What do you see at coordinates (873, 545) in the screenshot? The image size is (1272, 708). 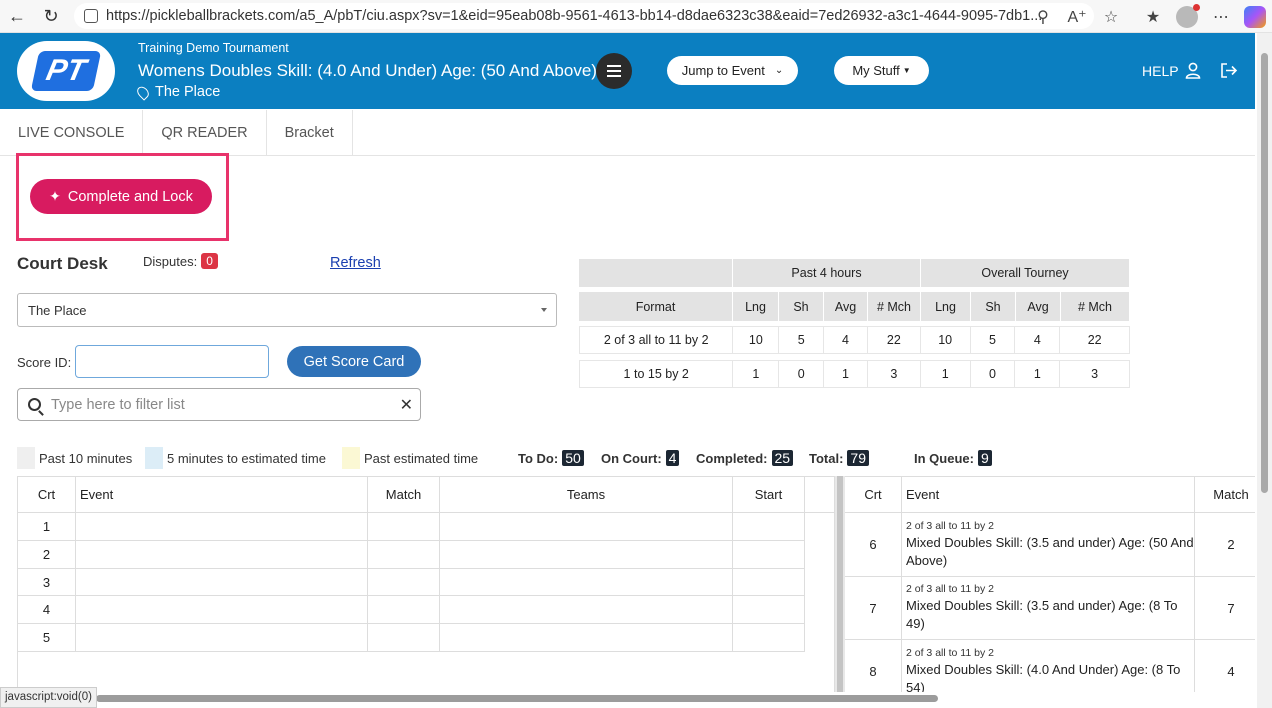 I see `queue-court: 6` at bounding box center [873, 545].